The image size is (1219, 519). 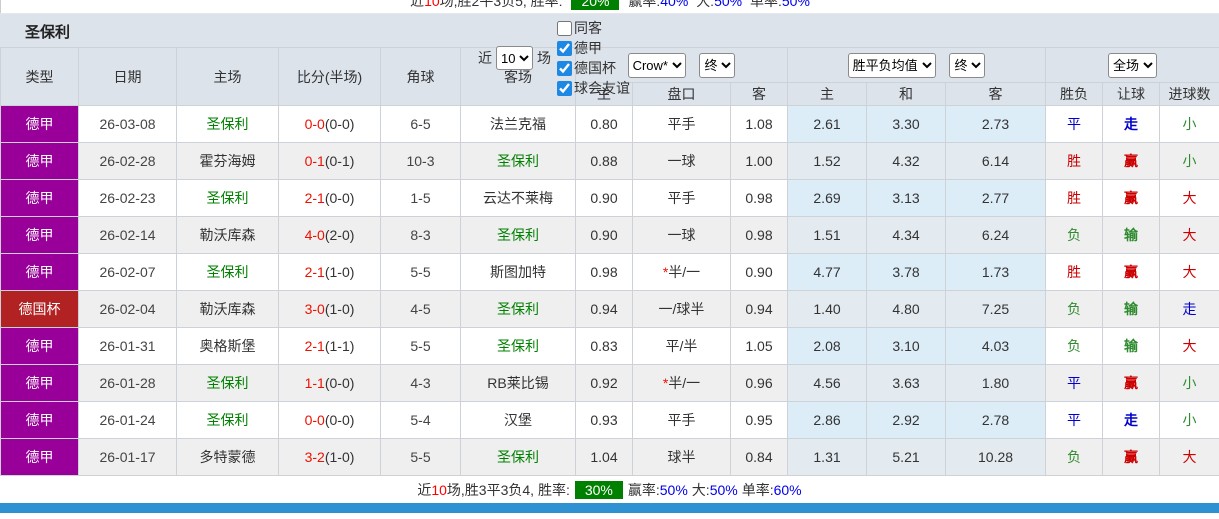 What do you see at coordinates (564, 68) in the screenshot?
I see `filter-checkbox-德国杯` at bounding box center [564, 68].